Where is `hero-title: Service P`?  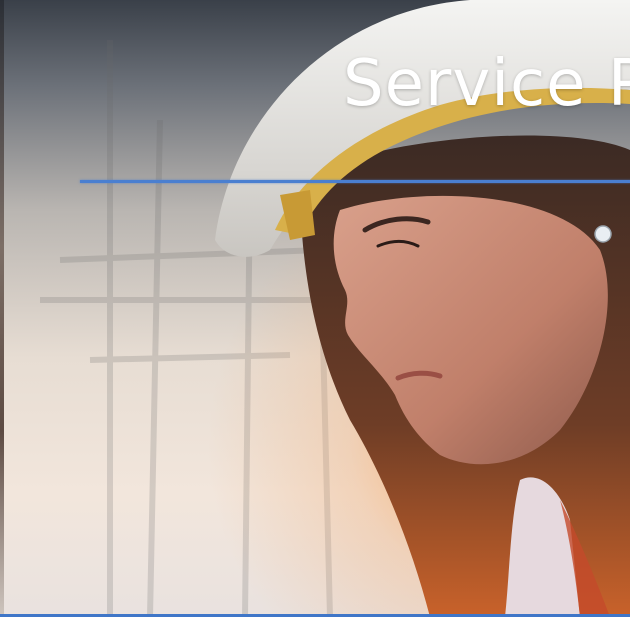 hero-title: Service P is located at coordinates (486, 84).